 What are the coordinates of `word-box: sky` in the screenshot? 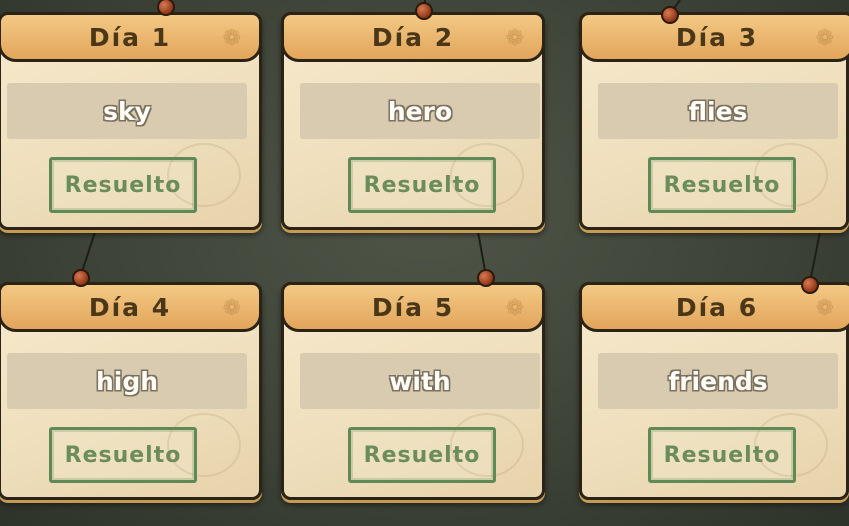 It's located at (127, 111).